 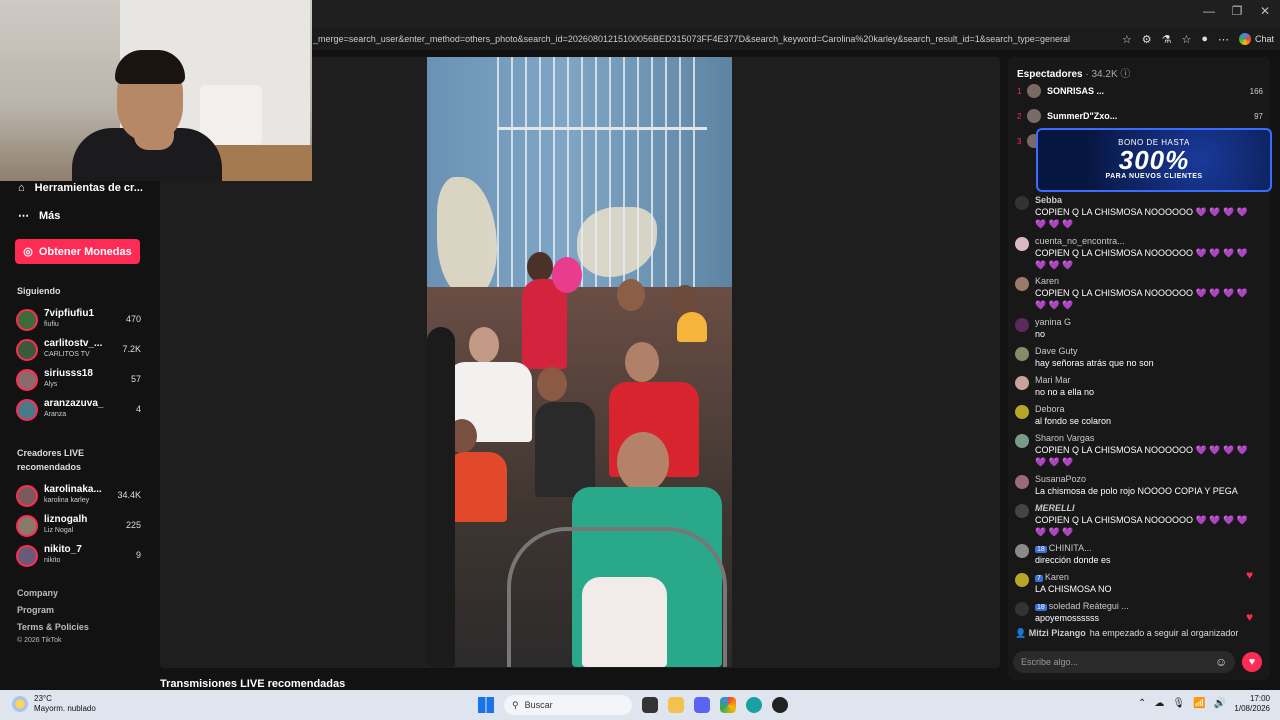 I want to click on coin-icon: ◎, so click(x=28, y=252).